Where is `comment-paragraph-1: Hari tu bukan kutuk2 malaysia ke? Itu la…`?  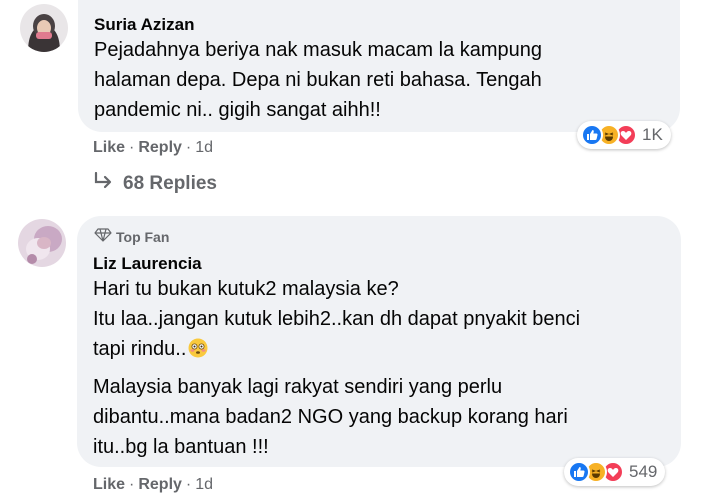
comment-paragraph-1: Hari tu bukan kutuk2 malaysia ke? Itu la… is located at coordinates (336, 319).